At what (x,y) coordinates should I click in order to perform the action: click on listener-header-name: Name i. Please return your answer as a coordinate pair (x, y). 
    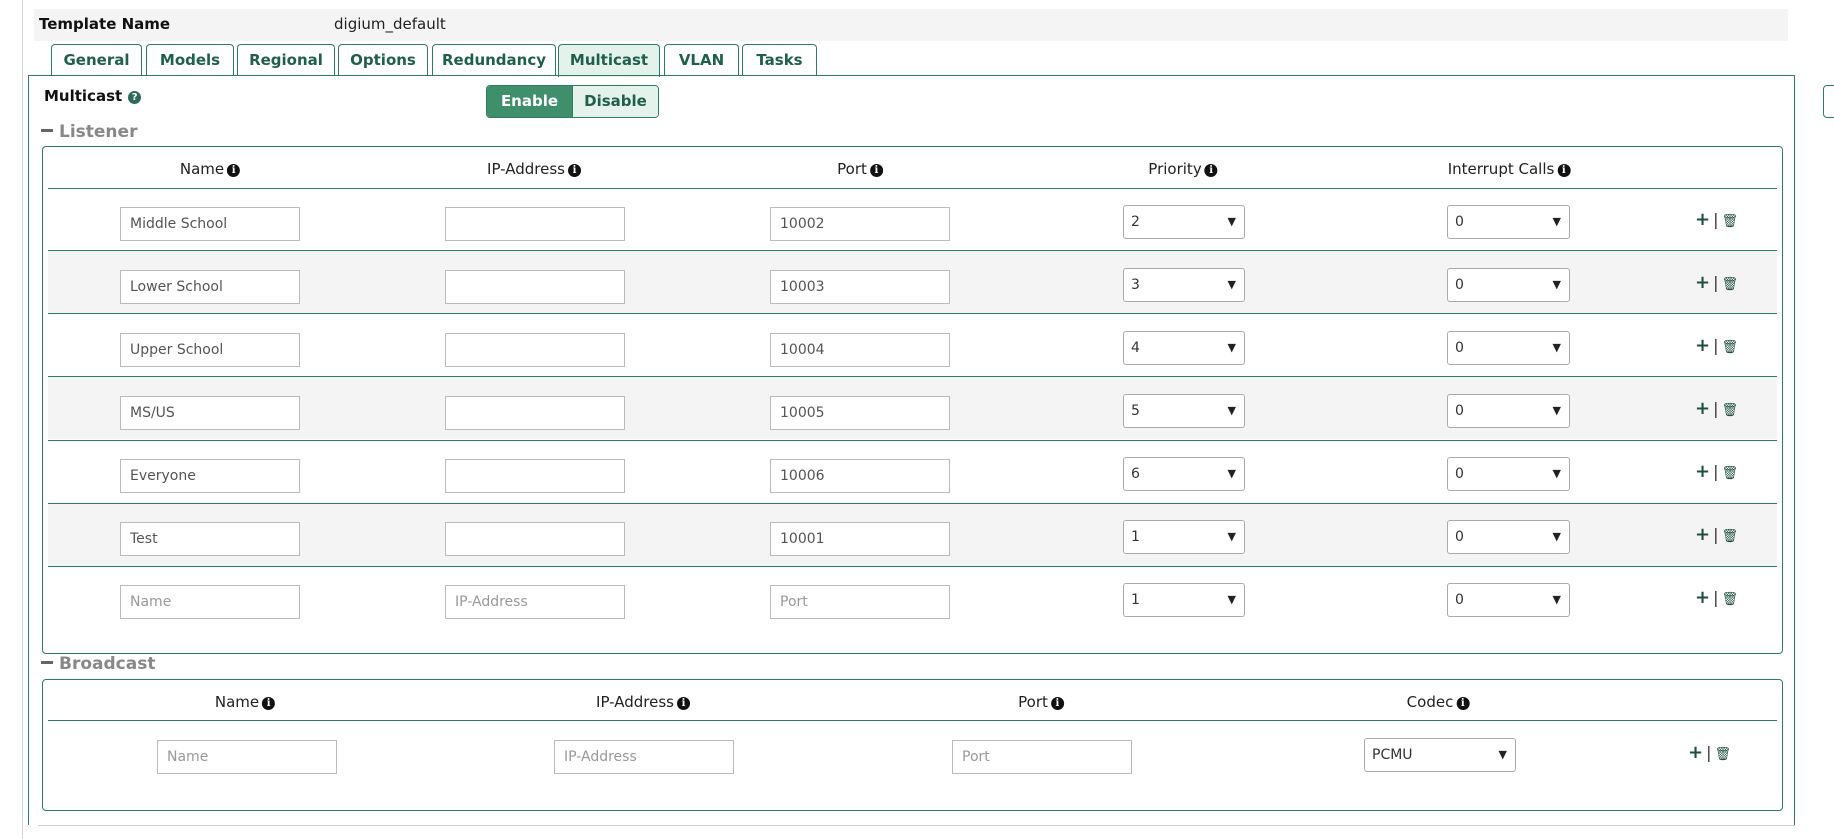
    Looking at the image, I should click on (210, 169).